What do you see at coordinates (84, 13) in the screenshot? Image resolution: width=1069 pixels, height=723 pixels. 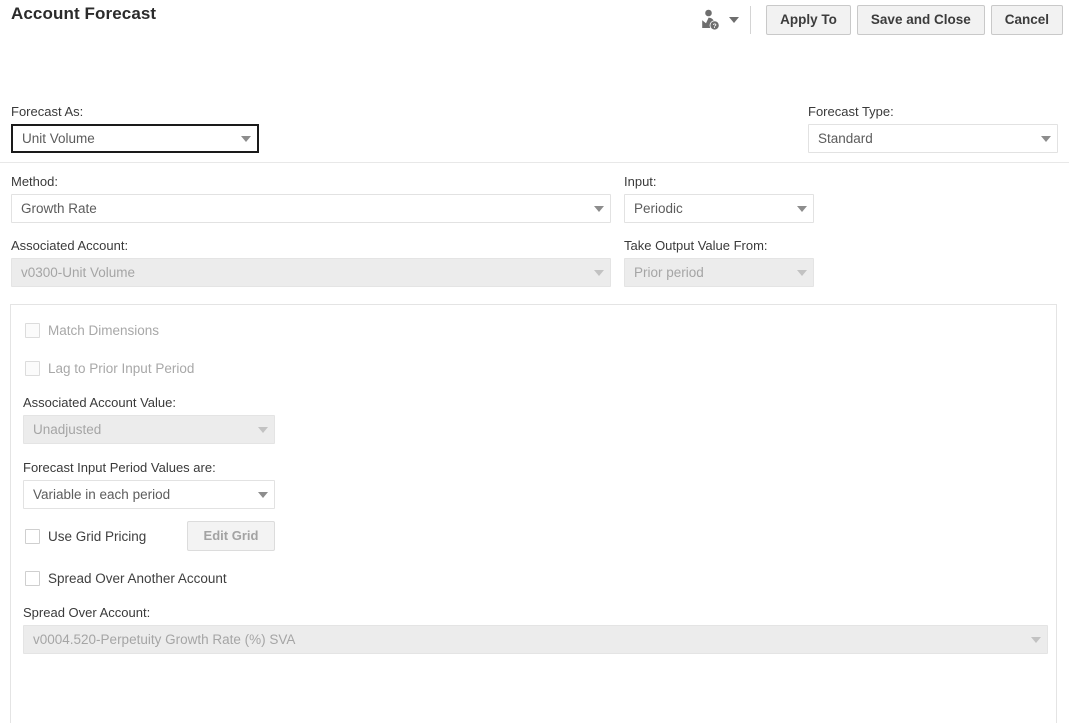 I see `page-title: Account Forecast` at bounding box center [84, 13].